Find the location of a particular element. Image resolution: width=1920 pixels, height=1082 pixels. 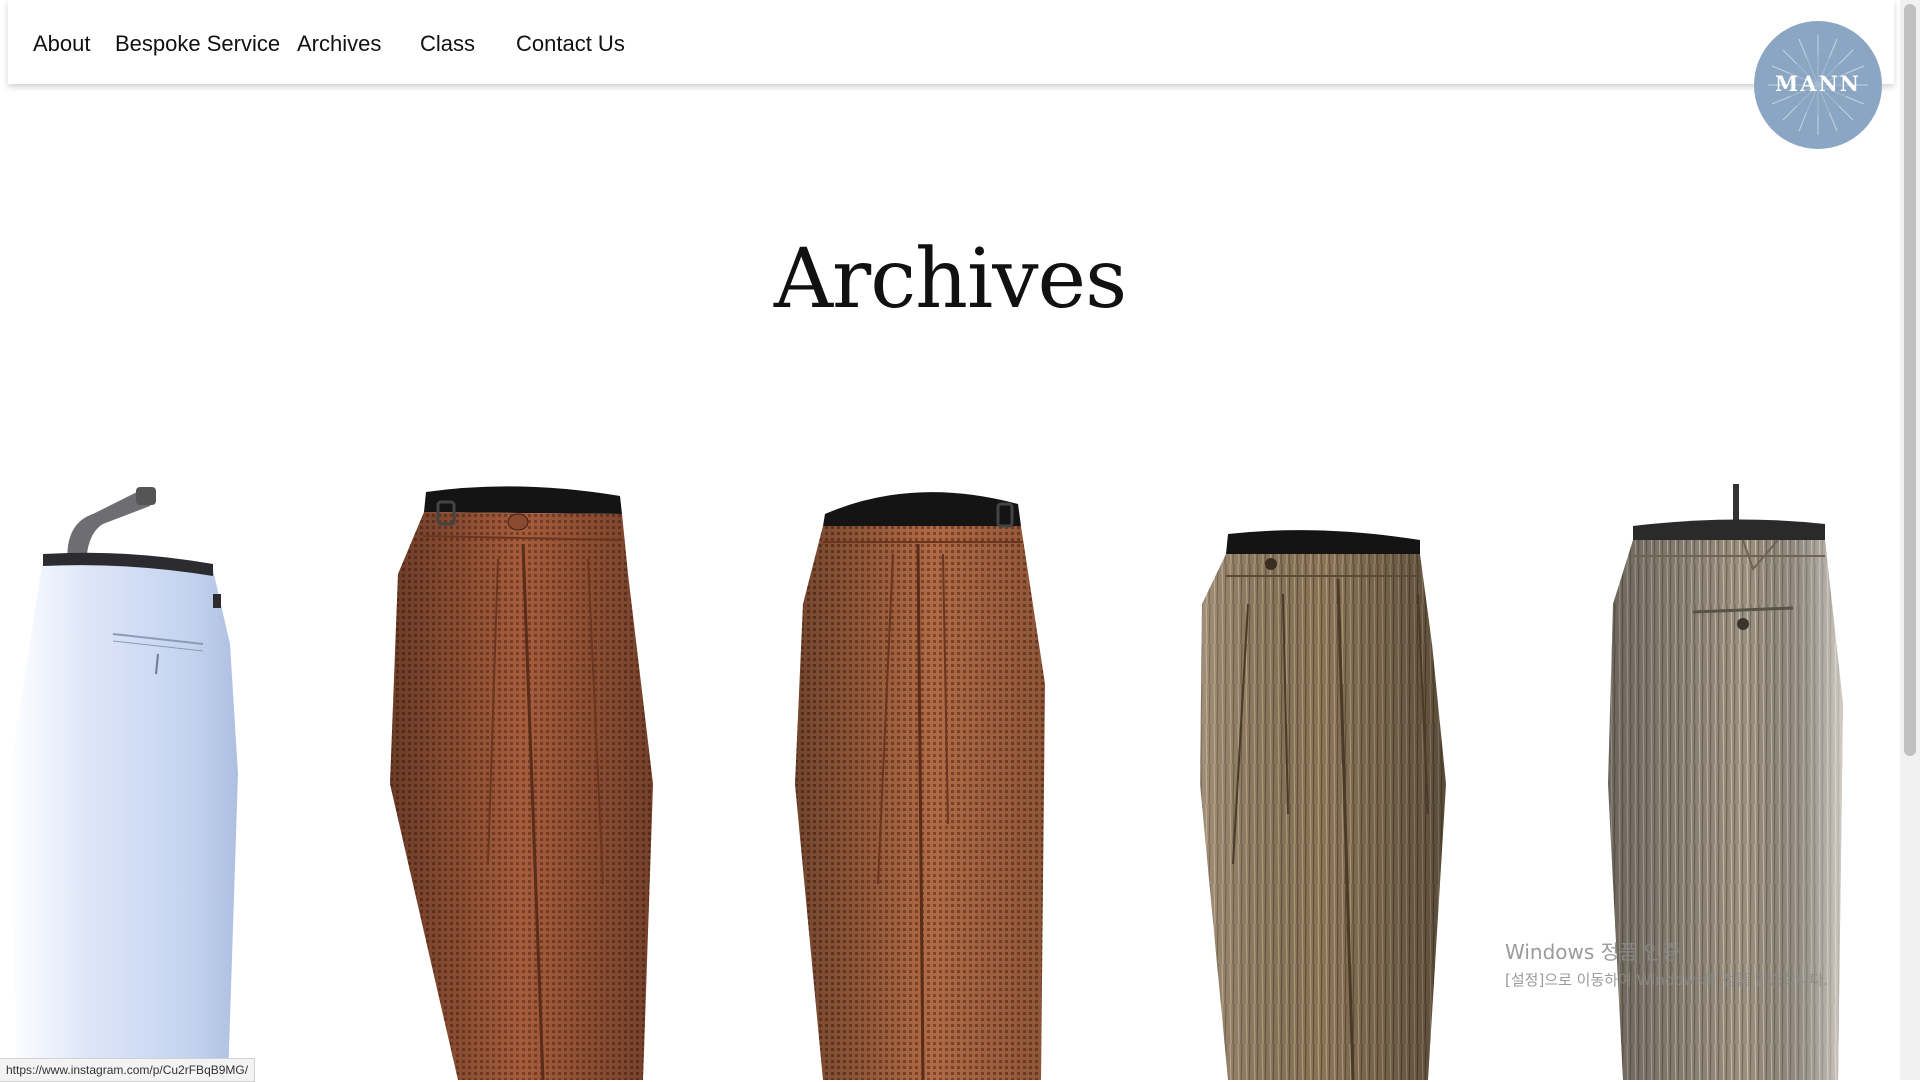

brown-linen-trousers-image is located at coordinates (1323, 805).